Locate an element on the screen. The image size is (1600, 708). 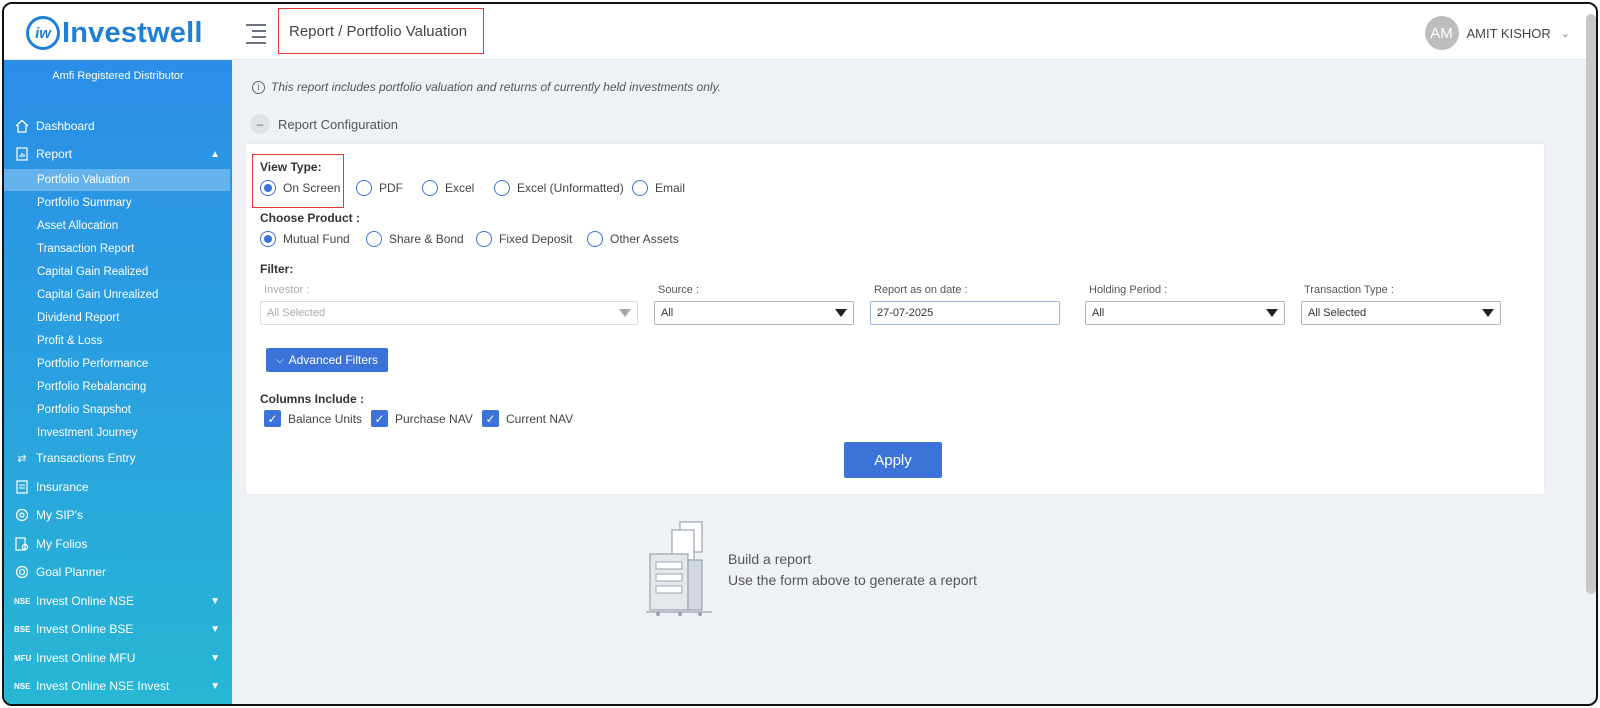
radio-label: Excel is located at coordinates (460, 188).